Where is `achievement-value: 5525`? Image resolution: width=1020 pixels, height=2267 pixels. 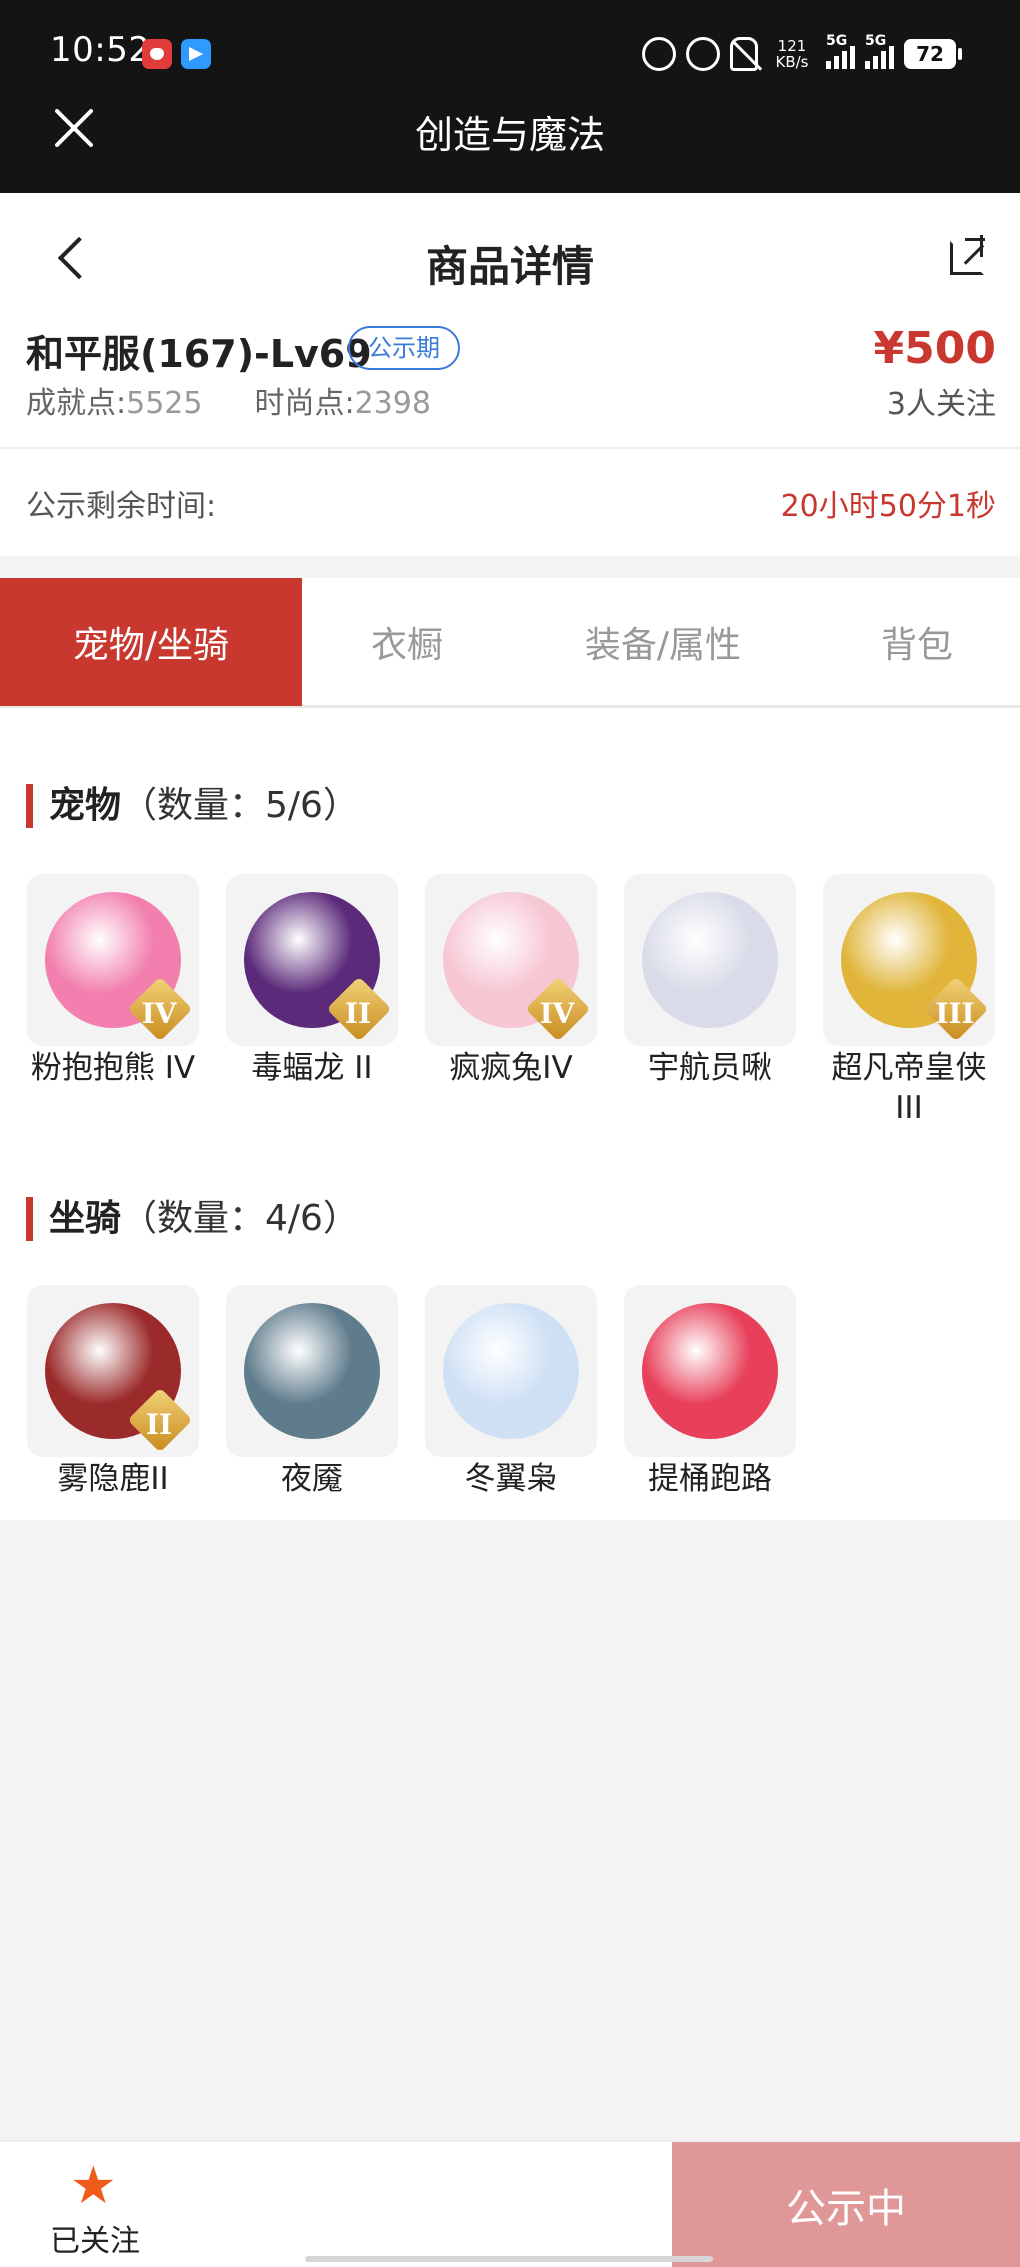
achievement-value: 5525 is located at coordinates (164, 403).